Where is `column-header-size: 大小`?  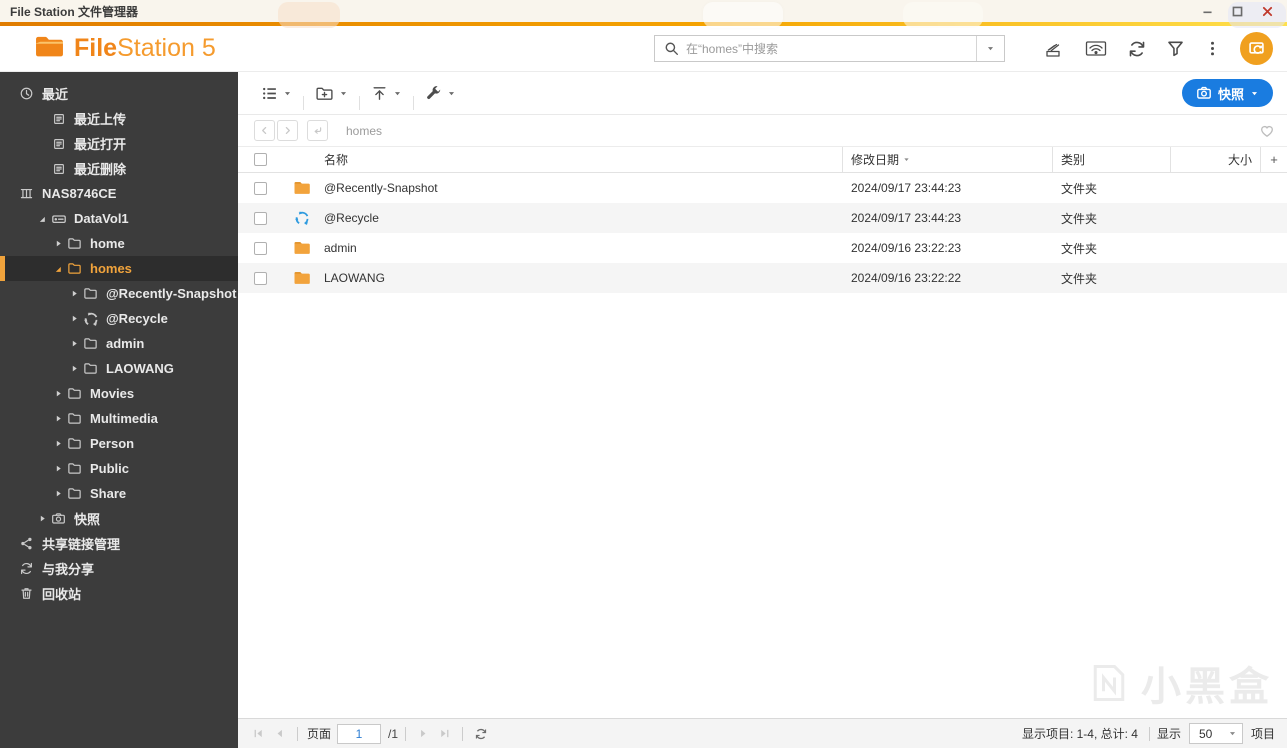 column-header-size: 大小 is located at coordinates (1216, 159).